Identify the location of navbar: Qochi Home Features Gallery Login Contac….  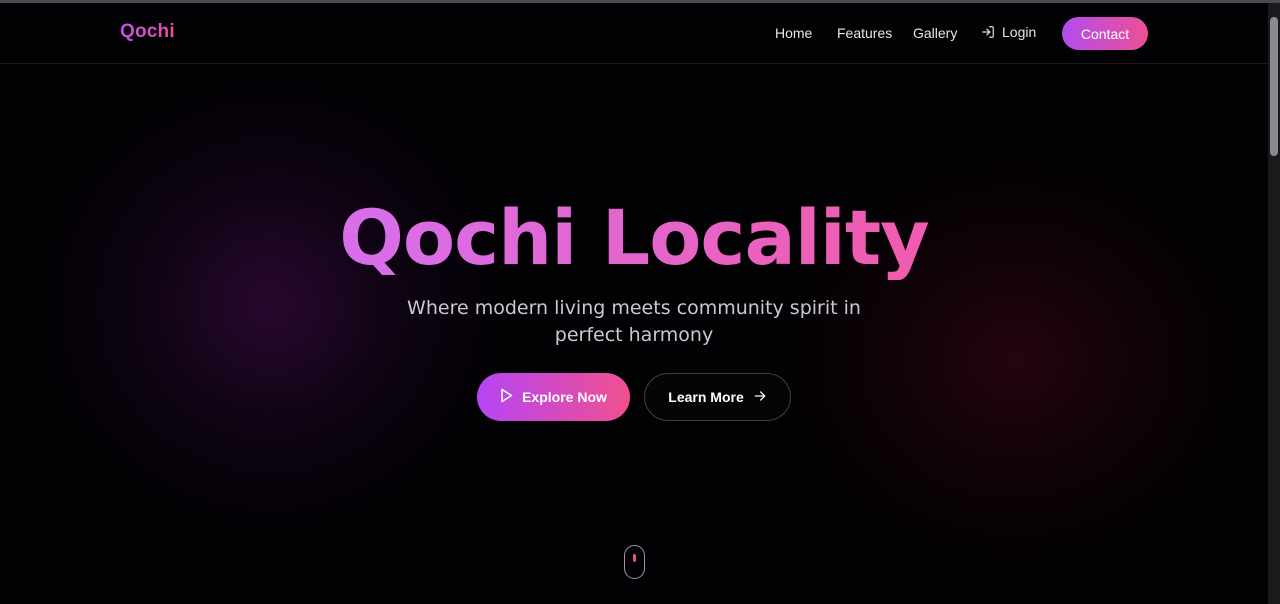
(634, 33).